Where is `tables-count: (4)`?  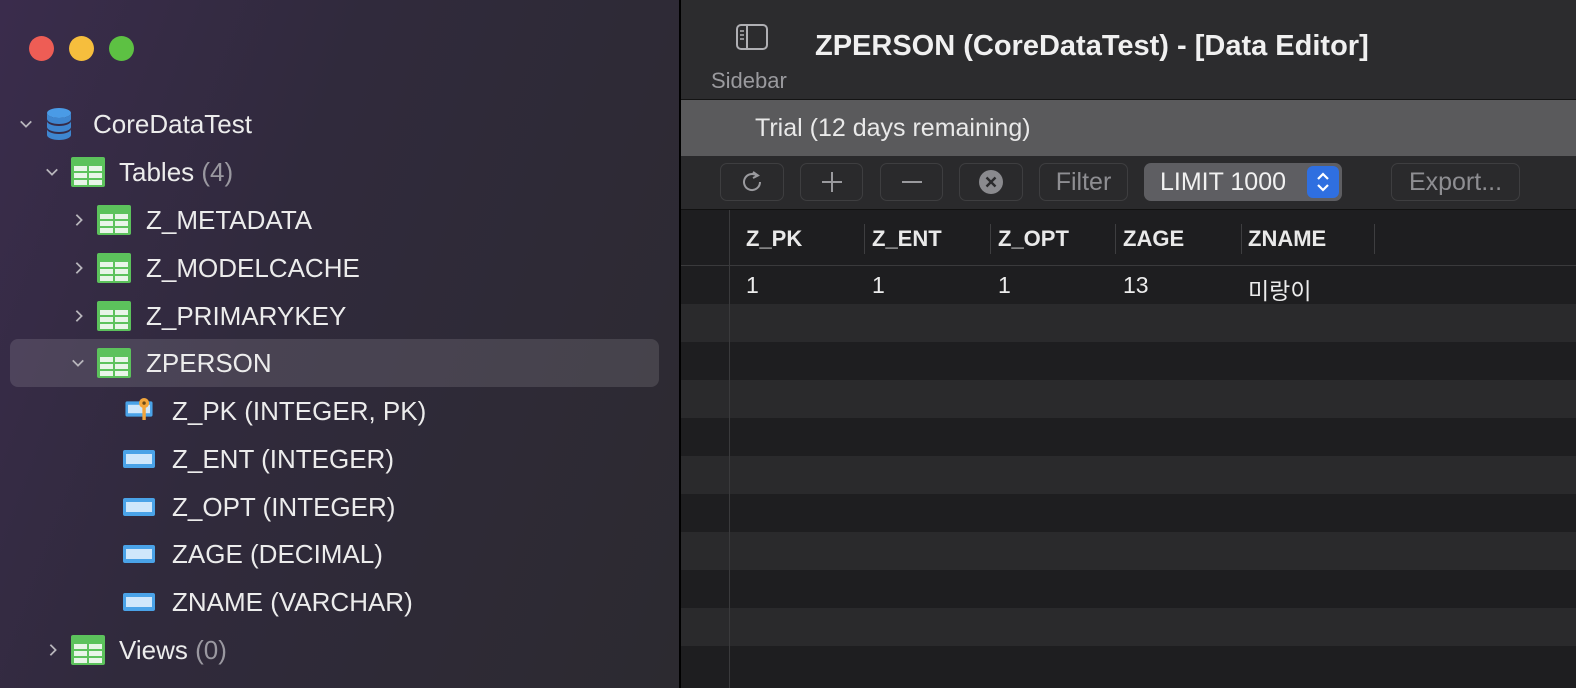 tables-count: (4) is located at coordinates (217, 171).